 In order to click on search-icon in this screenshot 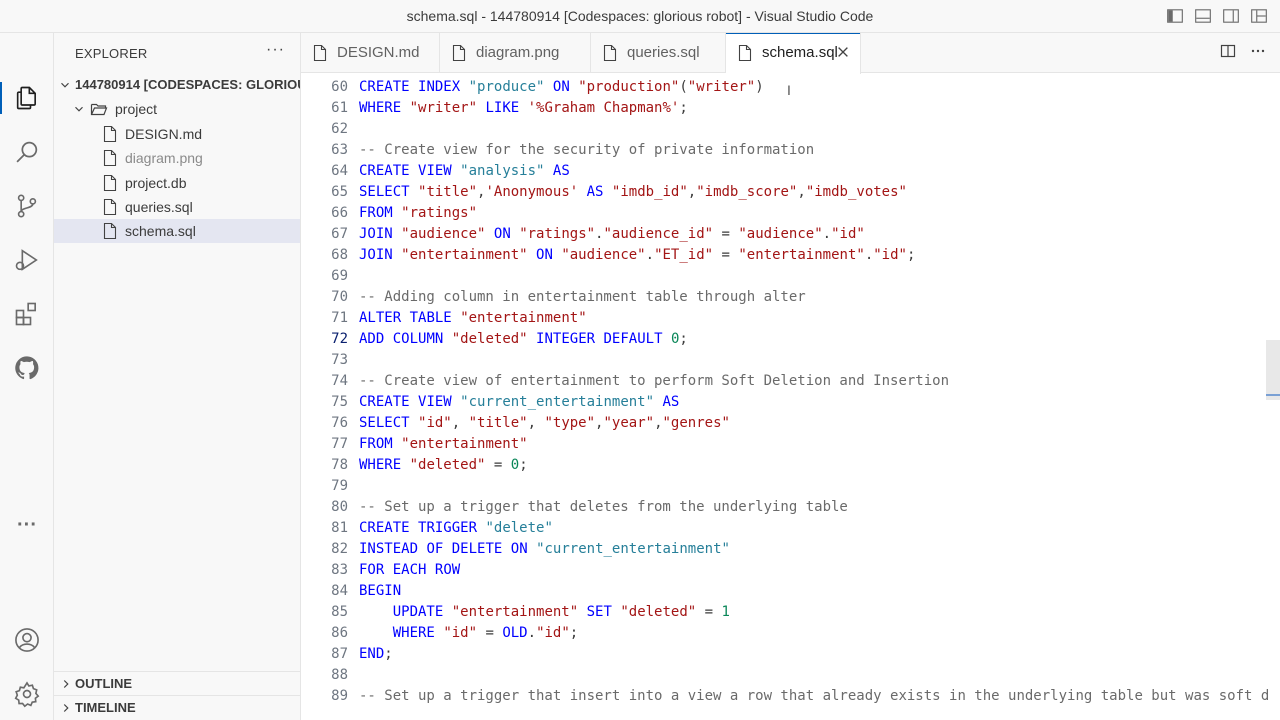, I will do `click(27, 152)`.